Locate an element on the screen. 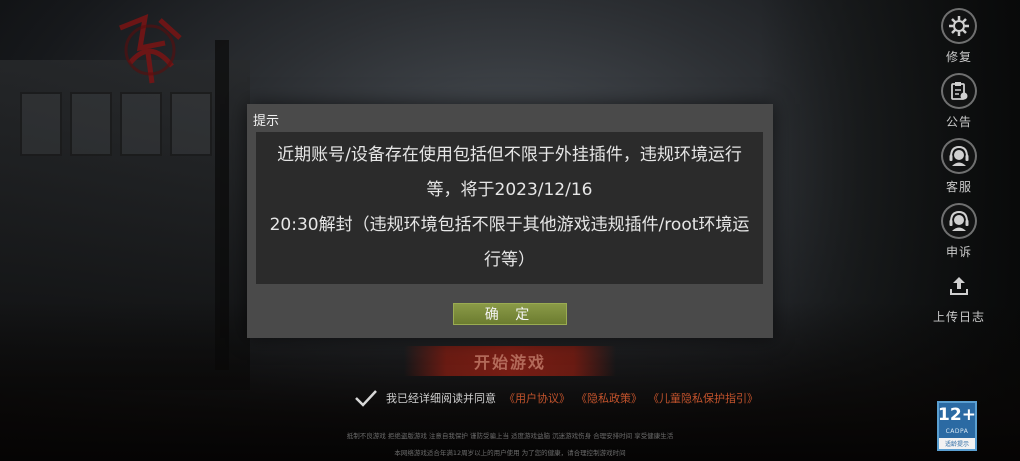  side-item-label: 修复 is located at coordinates (958, 57).